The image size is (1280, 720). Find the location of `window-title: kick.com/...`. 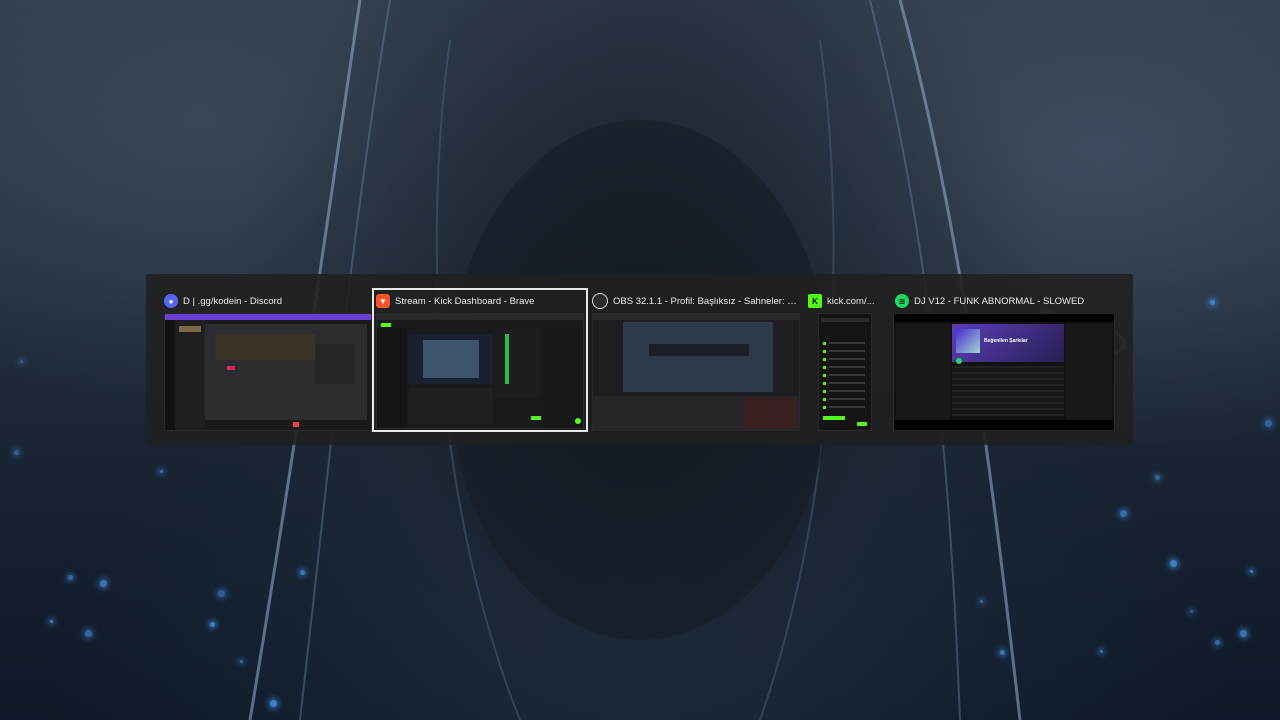

window-title: kick.com/... is located at coordinates (851, 301).